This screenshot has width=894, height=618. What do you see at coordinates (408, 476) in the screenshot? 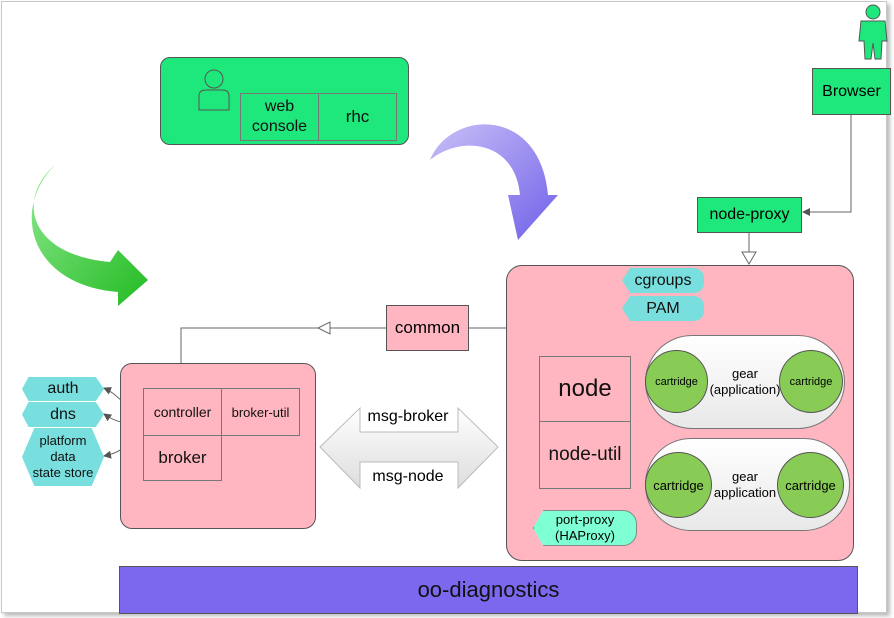
I see `msg-node-label: msg-node` at bounding box center [408, 476].